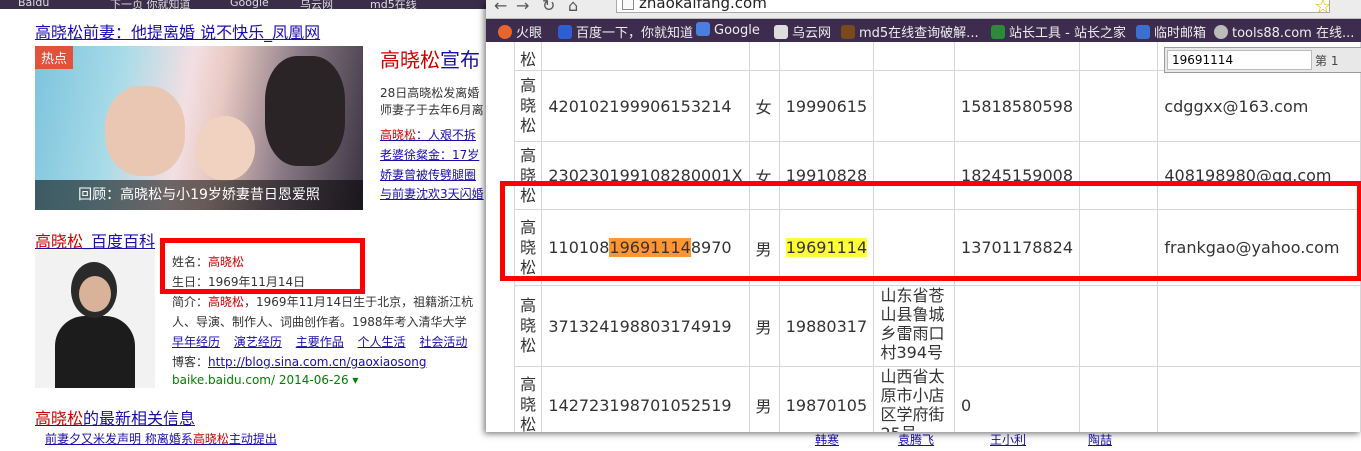 Image resolution: width=1361 pixels, height=451 pixels. What do you see at coordinates (150, 4) in the screenshot?
I see `strip-item: 下一页 你就知道` at bounding box center [150, 4].